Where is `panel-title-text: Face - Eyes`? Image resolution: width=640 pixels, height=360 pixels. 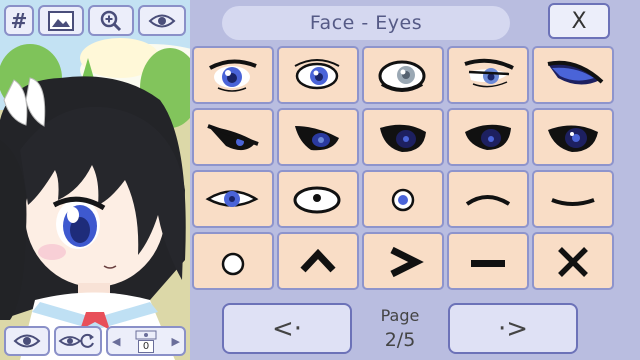 panel-title-text: Face - Eyes is located at coordinates (366, 23).